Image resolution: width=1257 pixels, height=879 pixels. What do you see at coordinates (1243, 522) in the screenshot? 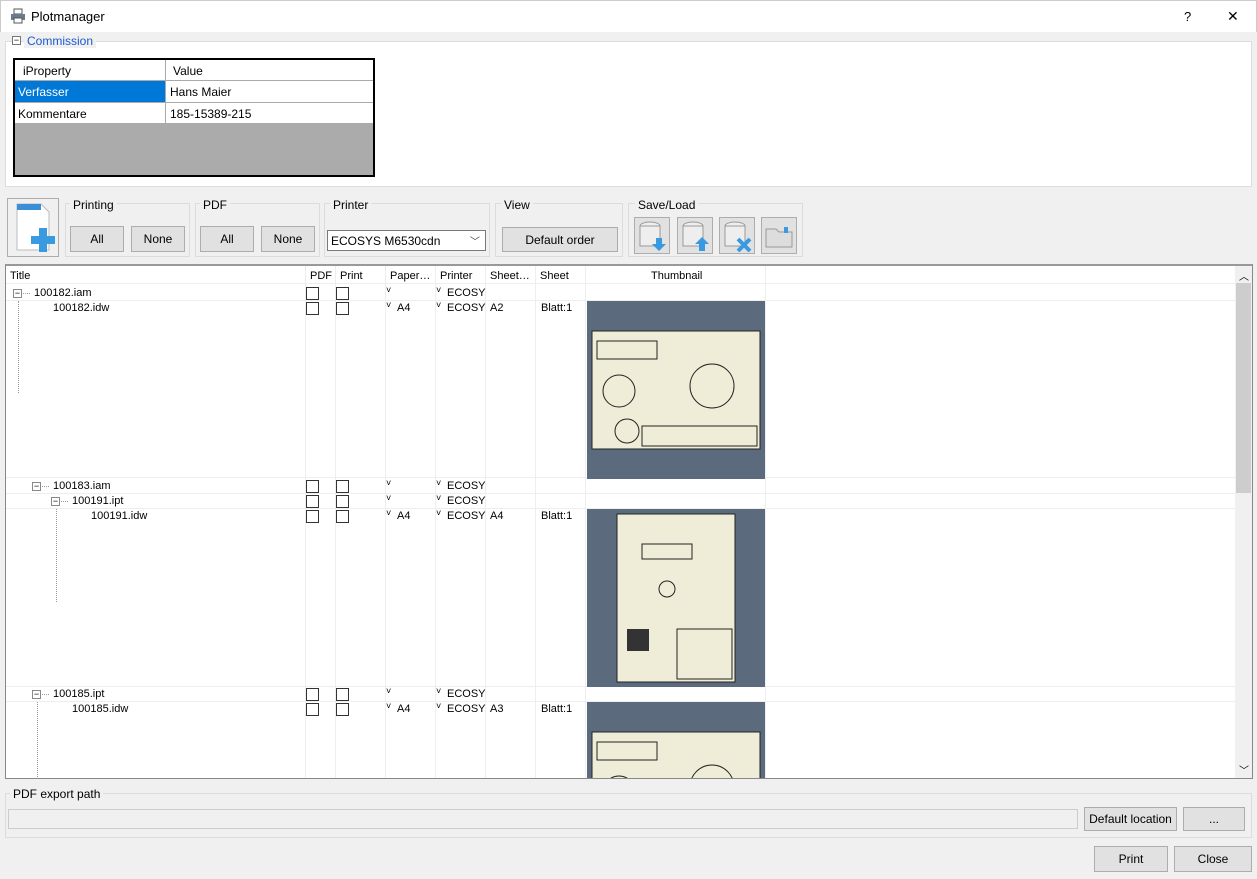
I see `vertical-scrollbar: ︿ ﹀` at bounding box center [1243, 522].